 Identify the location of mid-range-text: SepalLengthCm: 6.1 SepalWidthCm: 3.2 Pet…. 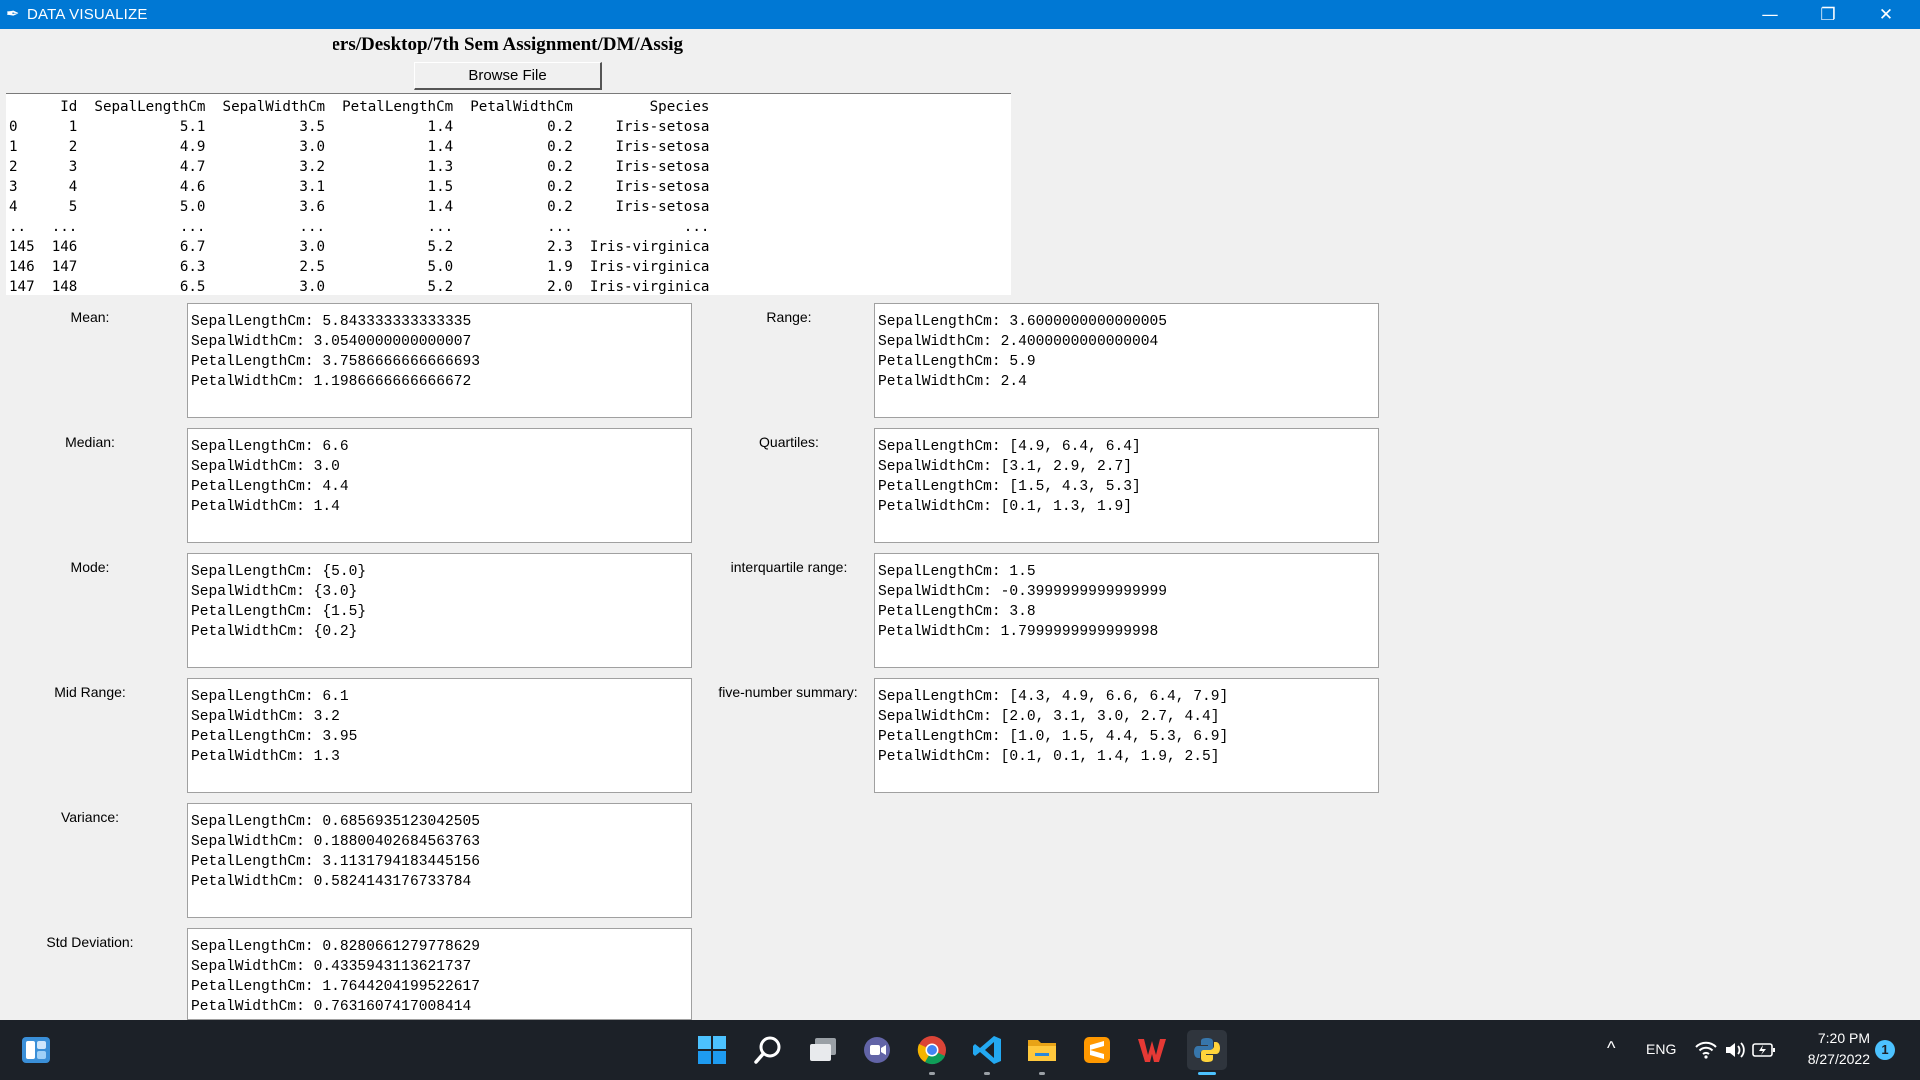
(274, 727).